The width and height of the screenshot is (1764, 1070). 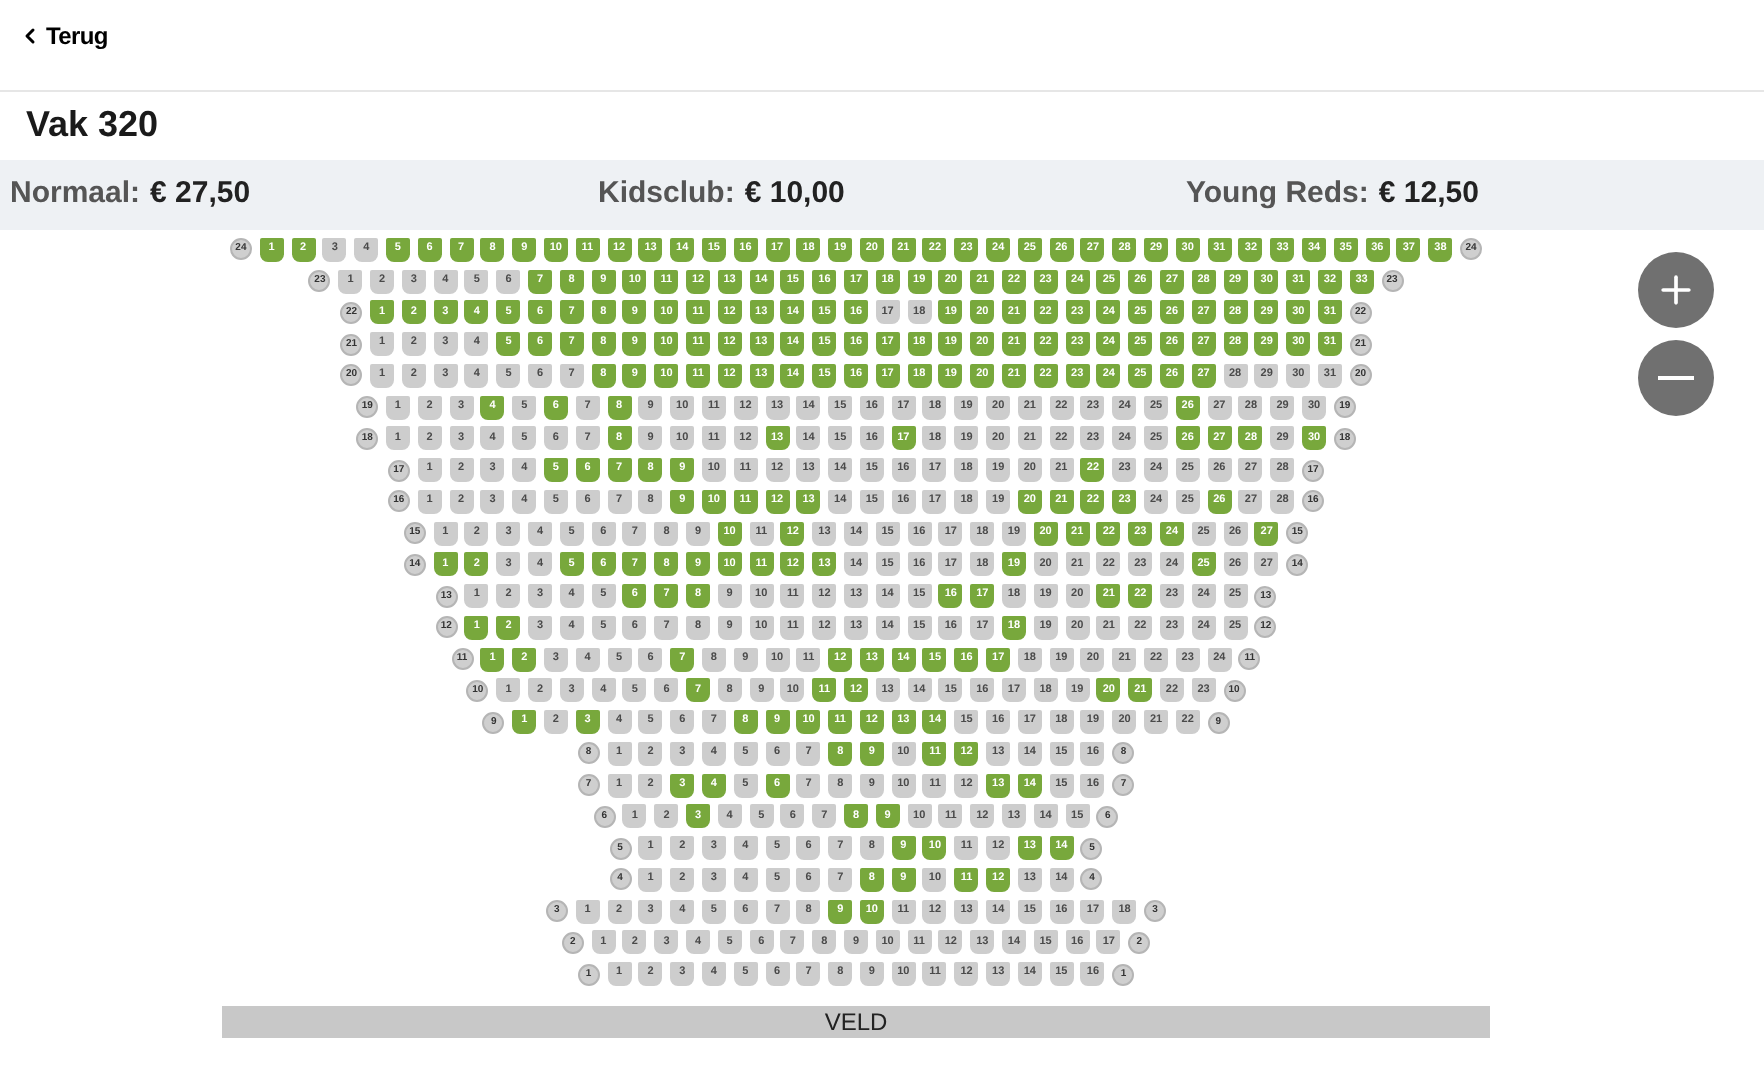 What do you see at coordinates (92, 124) in the screenshot?
I see `section-title: Vak 320` at bounding box center [92, 124].